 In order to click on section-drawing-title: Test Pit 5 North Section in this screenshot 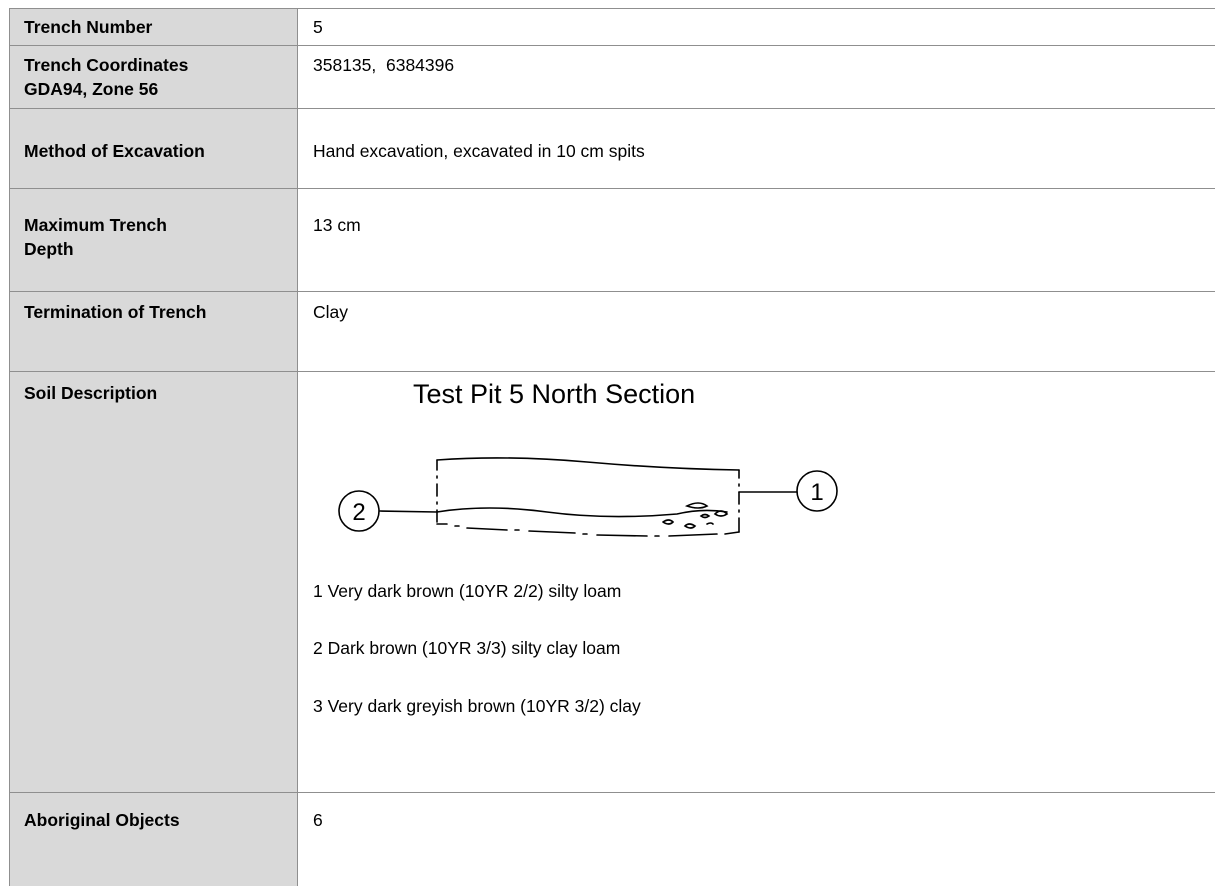, I will do `click(554, 394)`.